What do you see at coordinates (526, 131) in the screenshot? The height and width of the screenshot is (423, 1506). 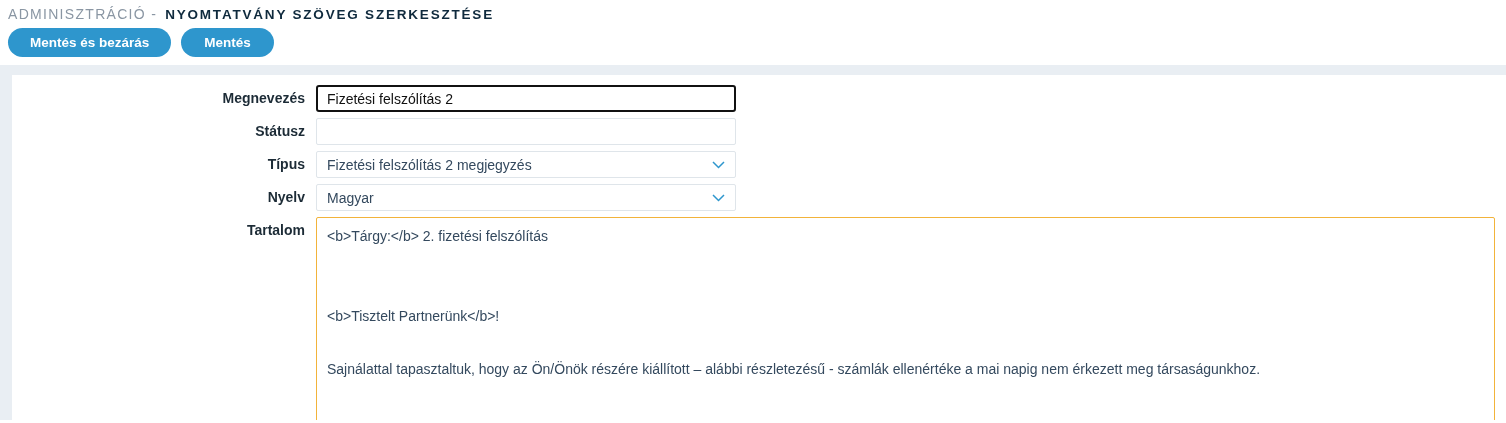 I see `input-field` at bounding box center [526, 131].